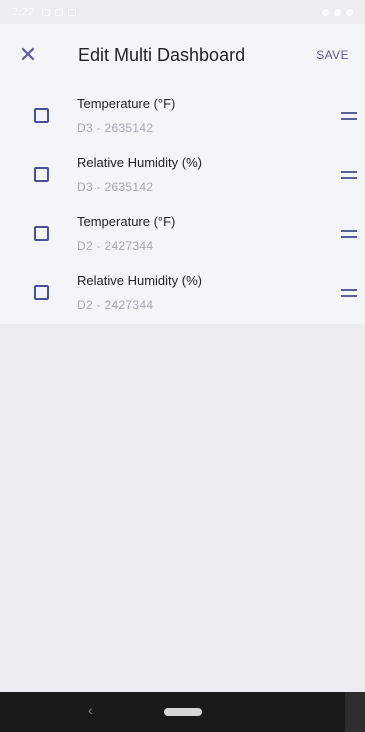 This screenshot has height=732, width=365. Describe the element at coordinates (355, 712) in the screenshot. I see `nav-bar-edge` at that location.